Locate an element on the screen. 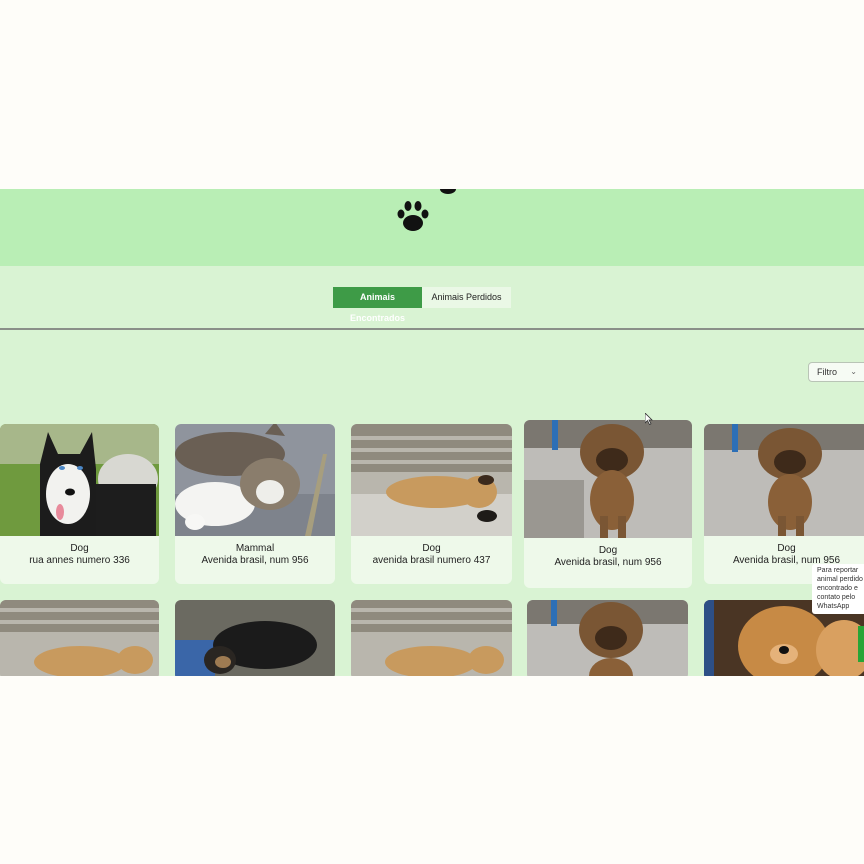  paw-logo-icon is located at coordinates (451, 194).